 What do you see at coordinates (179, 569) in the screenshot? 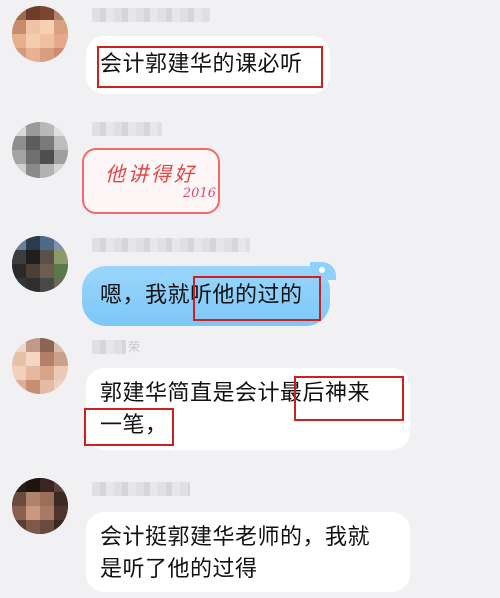
I see `message-line: 是听了他的过得` at bounding box center [179, 569].